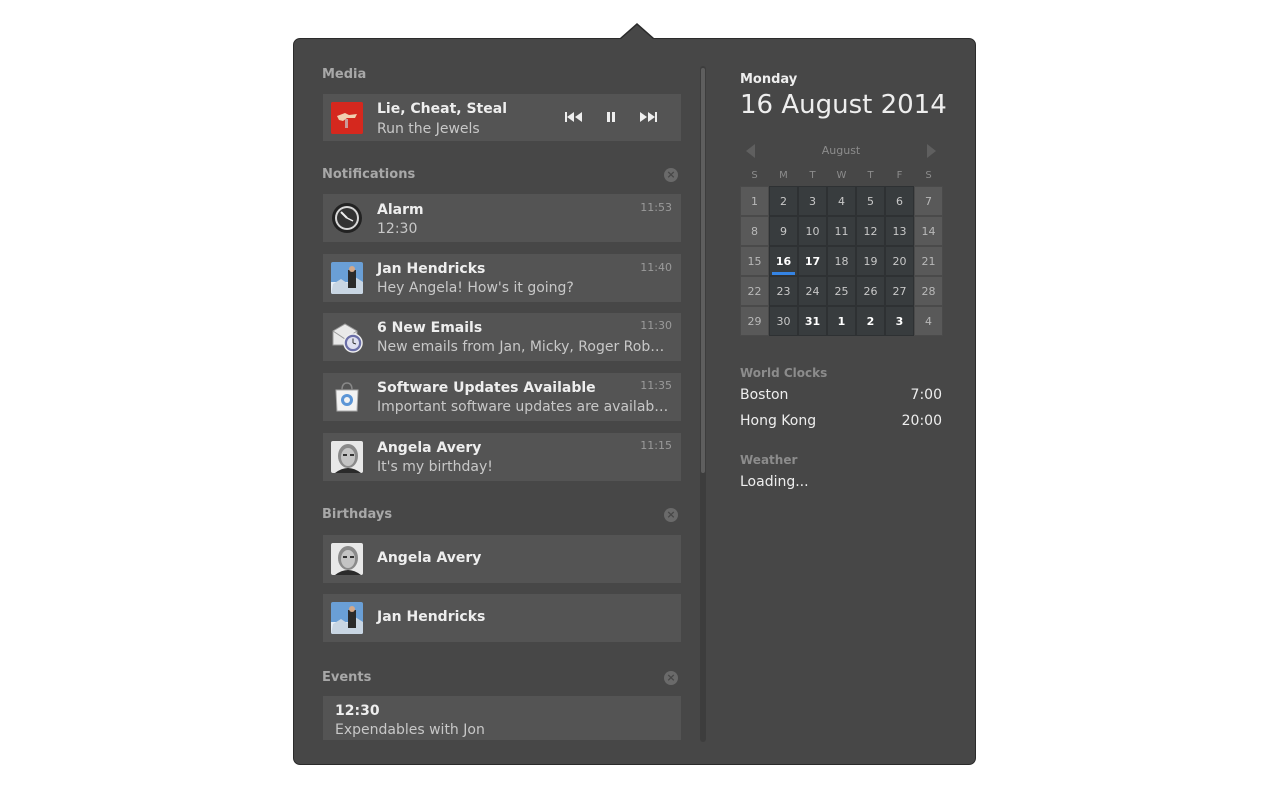 Image resolution: width=1280 pixels, height=789 pixels. Describe the element at coordinates (347, 337) in the screenshot. I see `mail-icon` at that location.